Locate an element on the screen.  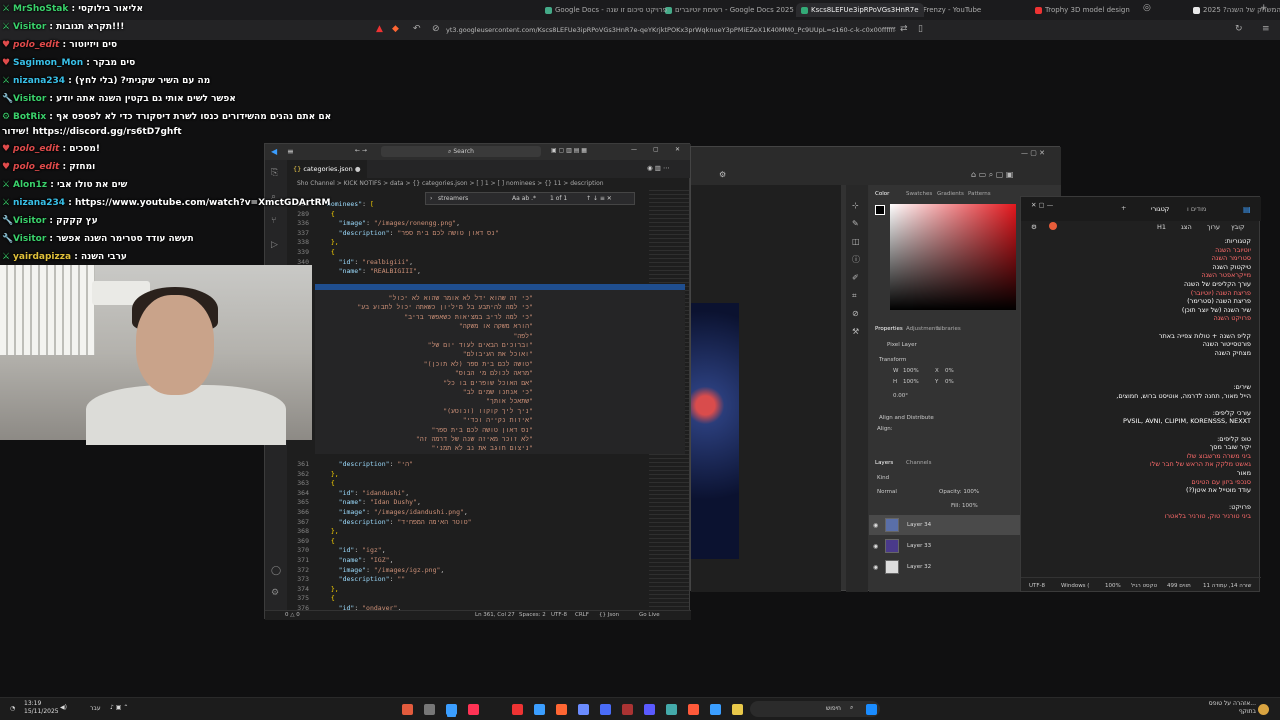
layer-filter-kind: Kind is located at coordinates (883, 478).